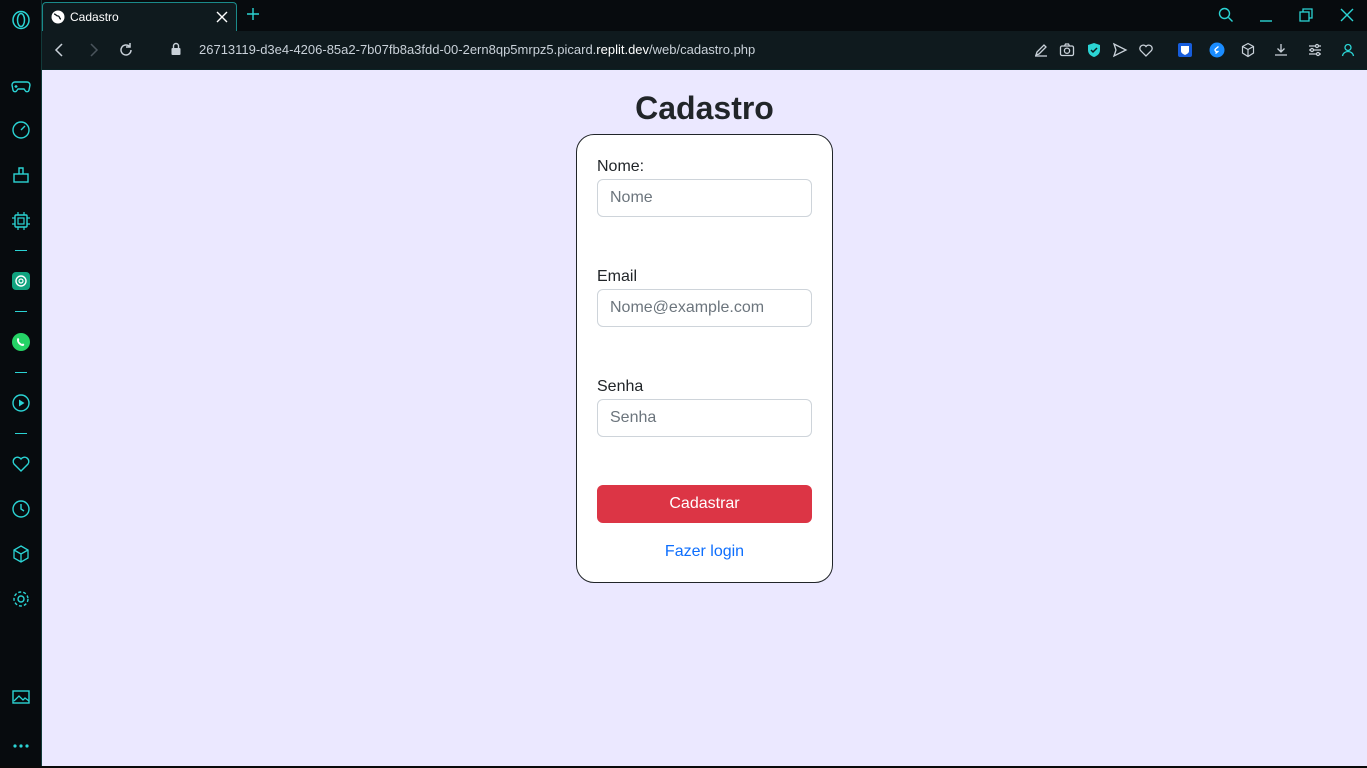 The height and width of the screenshot is (768, 1367). I want to click on close-window-icon, so click(1347, 15).